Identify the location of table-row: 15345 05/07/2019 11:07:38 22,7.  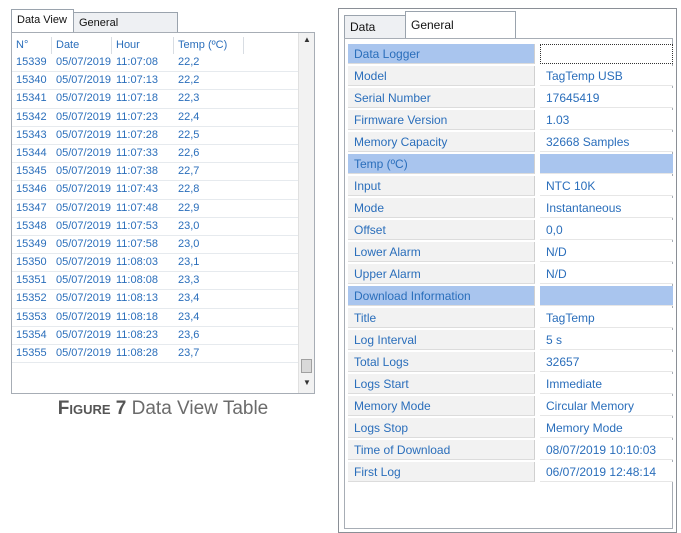
(155, 172).